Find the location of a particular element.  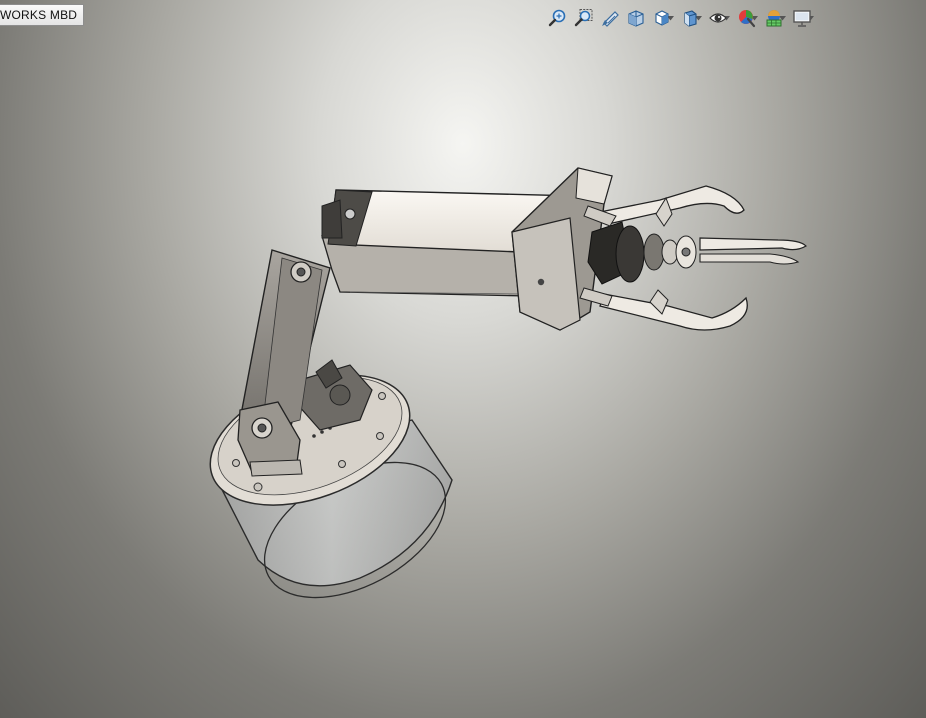

zoom-to-fit-icon is located at coordinates (557, 18).